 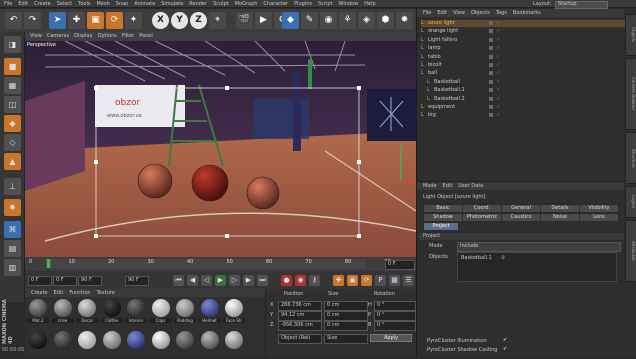 I want to click on recent-tool-icon: ✦, so click(x=133, y=20).